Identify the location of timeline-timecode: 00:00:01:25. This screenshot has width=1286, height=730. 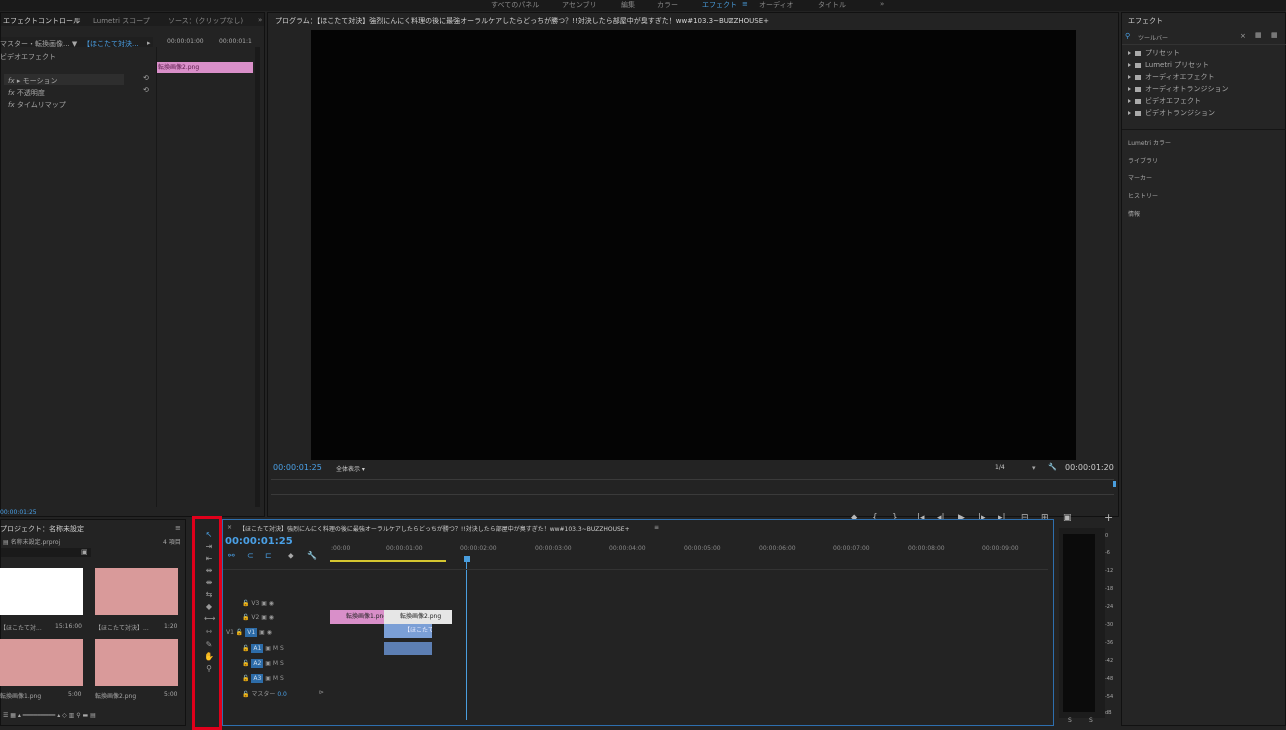
(259, 541).